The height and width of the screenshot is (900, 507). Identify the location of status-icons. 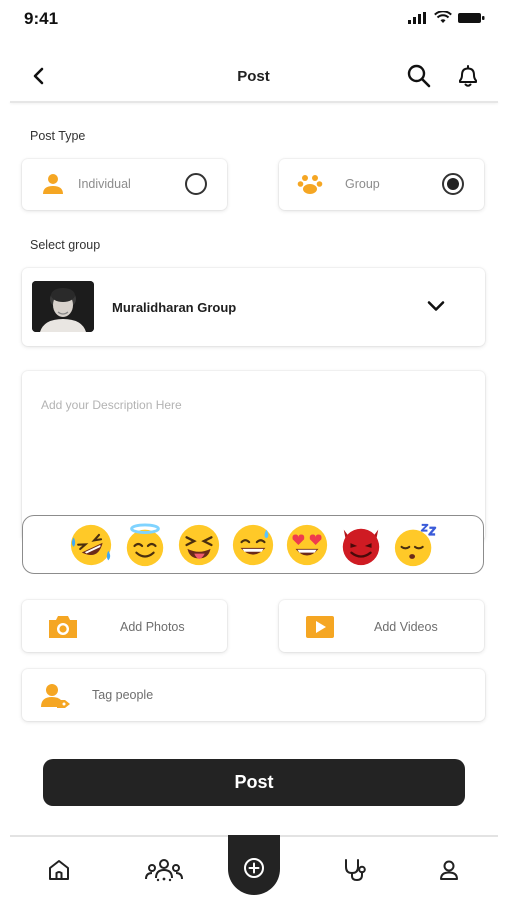
(446, 17).